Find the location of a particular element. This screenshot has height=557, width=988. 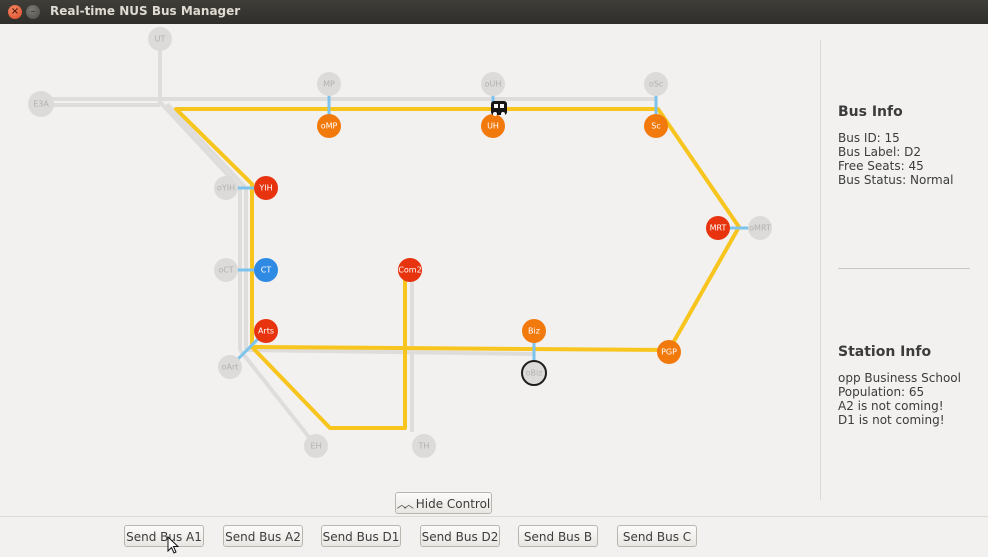

station-biz: Biz is located at coordinates (534, 331).